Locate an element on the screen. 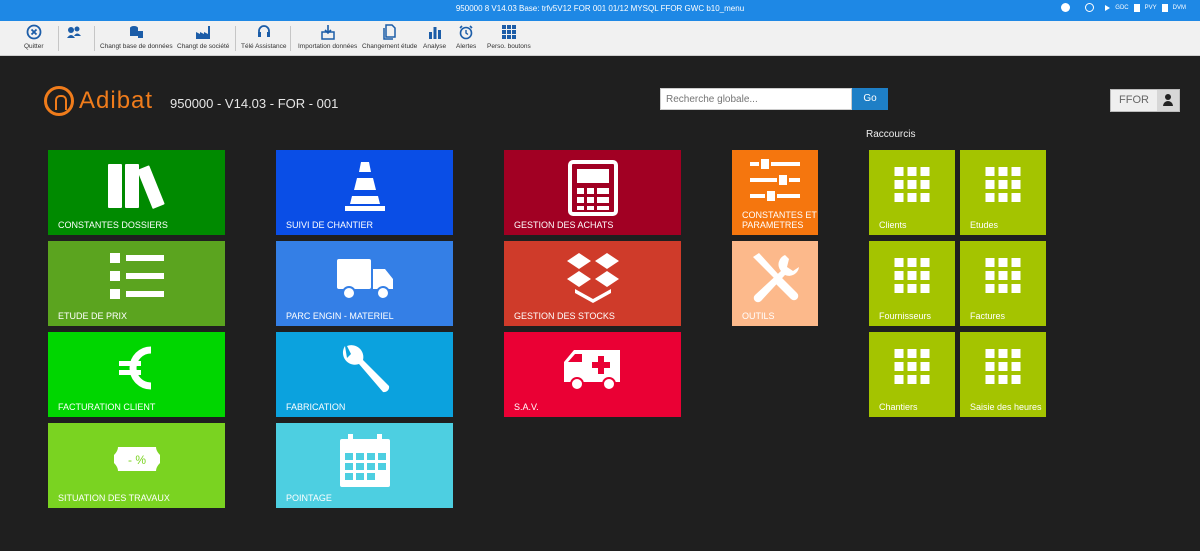 The width and height of the screenshot is (1200, 551). import-icon is located at coordinates (327, 32).